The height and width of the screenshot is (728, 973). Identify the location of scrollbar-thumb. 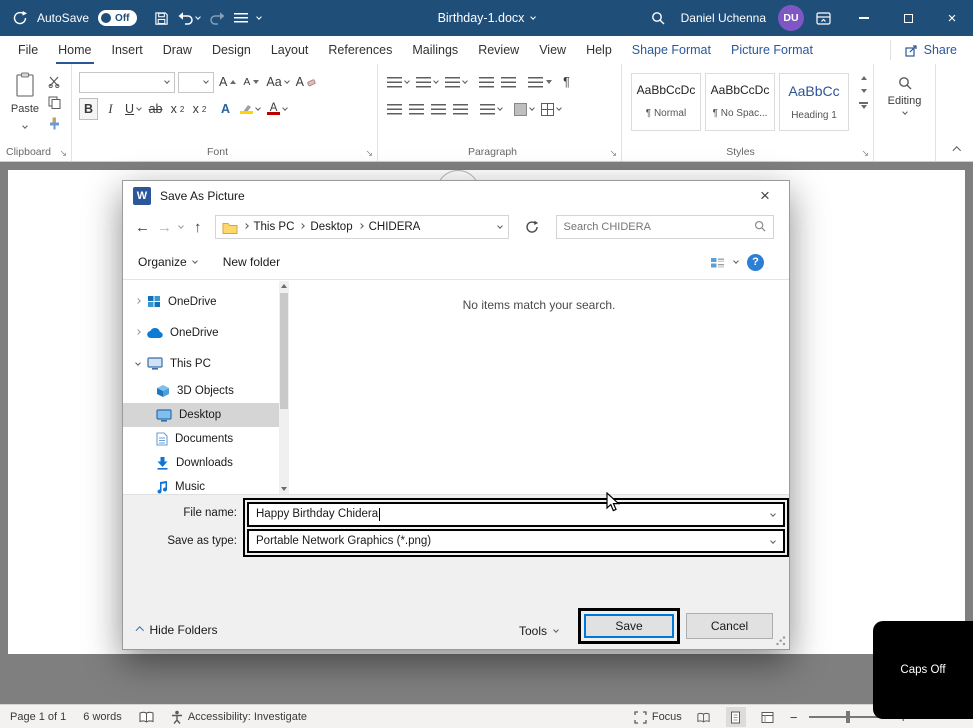
(284, 351).